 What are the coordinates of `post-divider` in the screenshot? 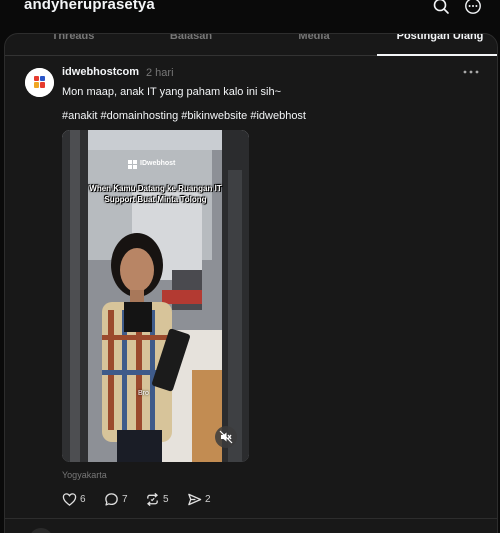 It's located at (251, 518).